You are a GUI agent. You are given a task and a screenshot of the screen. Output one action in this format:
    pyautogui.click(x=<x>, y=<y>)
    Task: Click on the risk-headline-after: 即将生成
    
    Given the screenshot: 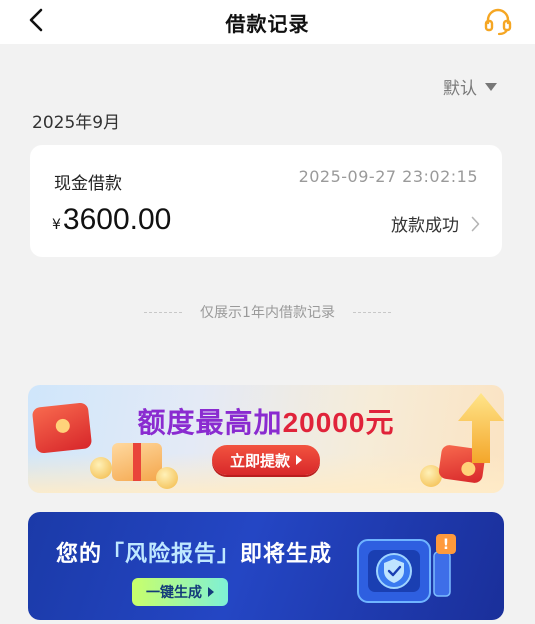 What is the action you would take?
    pyautogui.click(x=286, y=554)
    